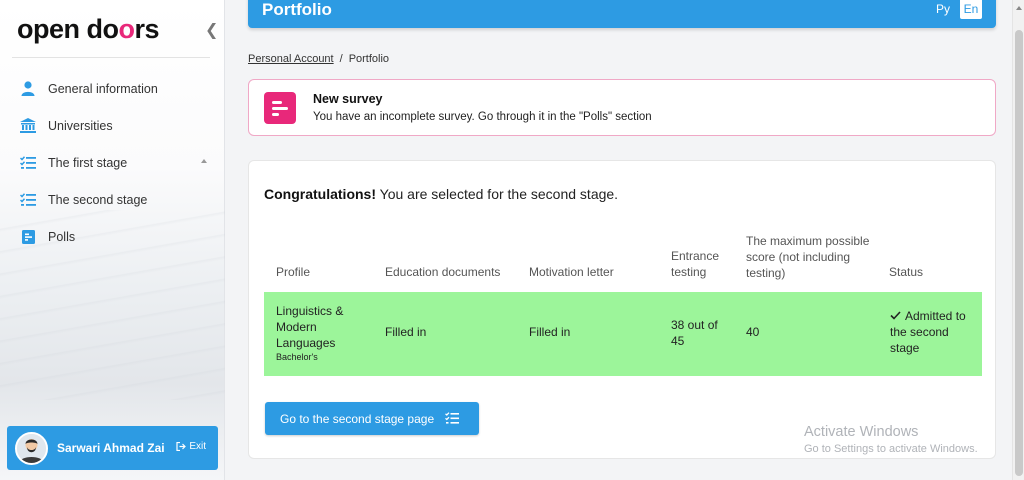 The height and width of the screenshot is (480, 1024). Describe the element at coordinates (406, 332) in the screenshot. I see `cell-education: Filled in` at that location.